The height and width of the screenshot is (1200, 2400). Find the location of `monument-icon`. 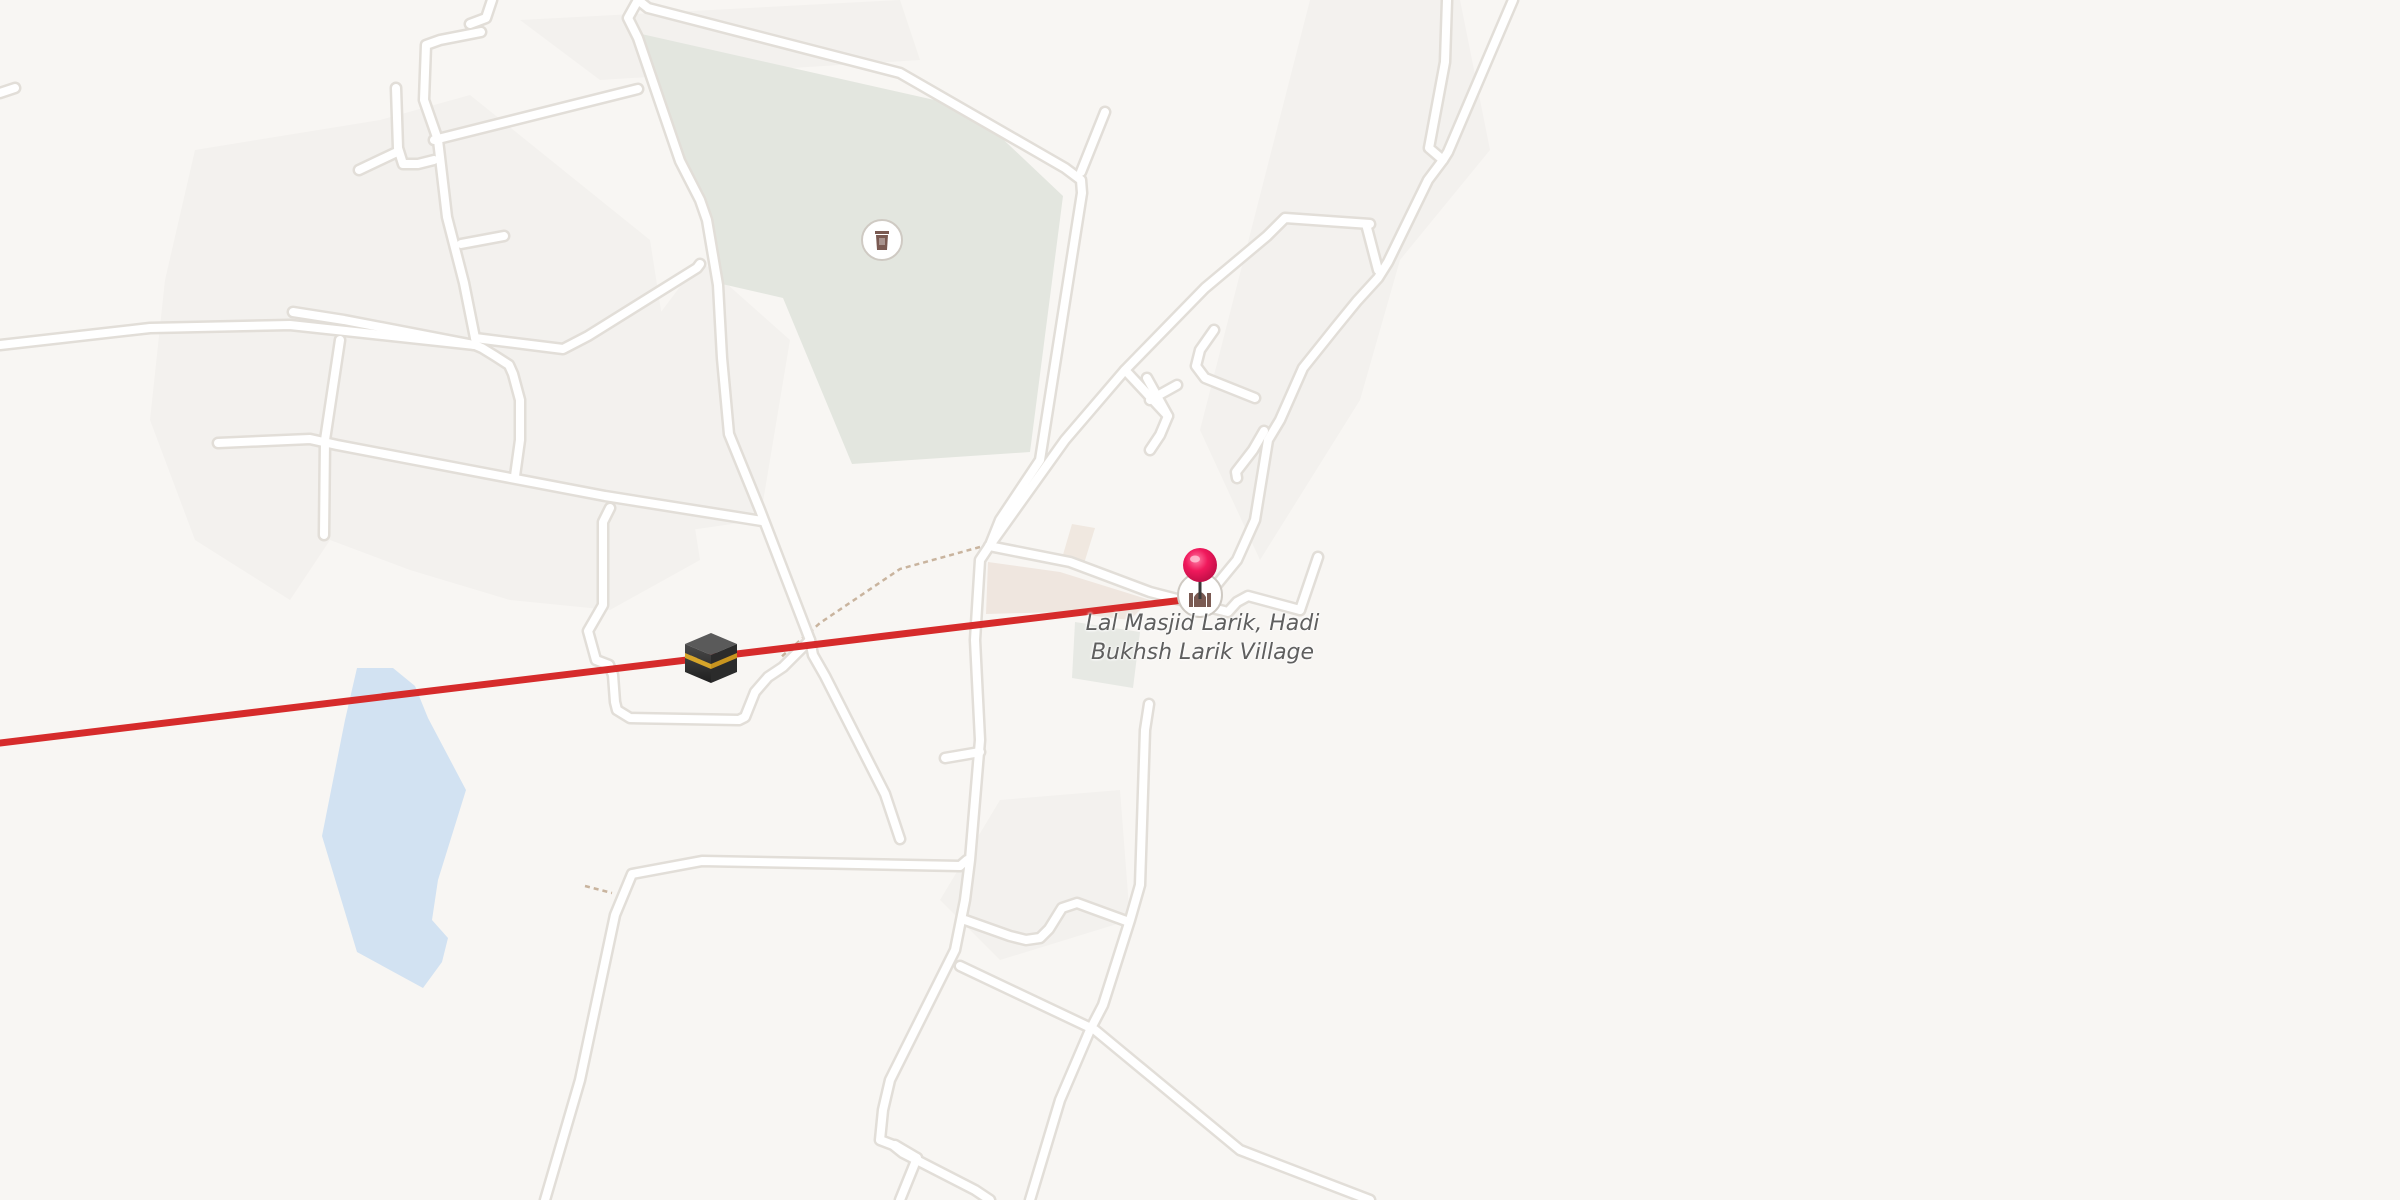

monument-icon is located at coordinates (882, 240).